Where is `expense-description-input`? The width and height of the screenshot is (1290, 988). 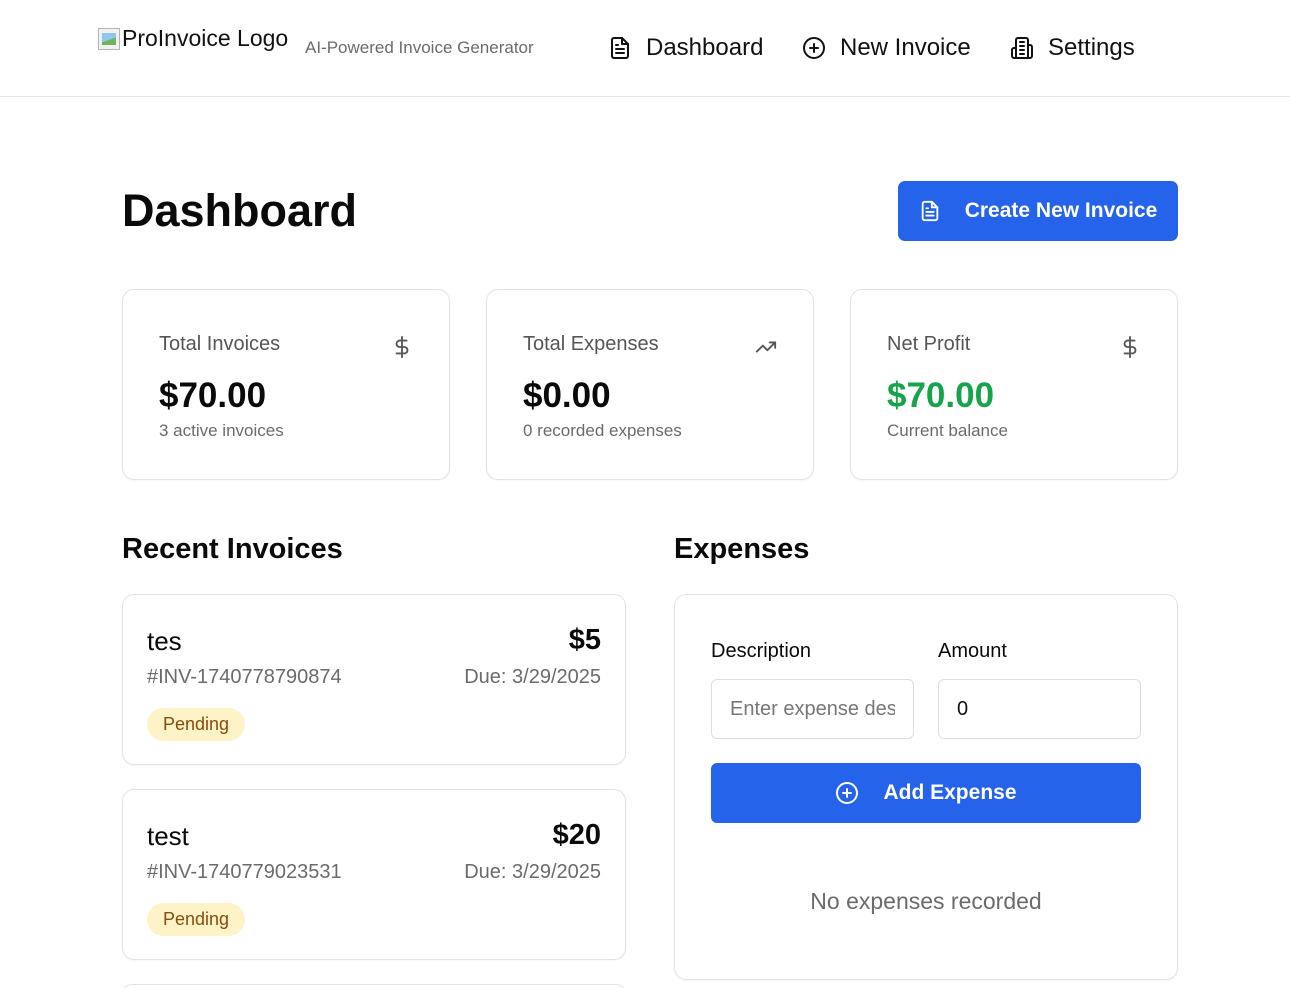
expense-description-input is located at coordinates (812, 709).